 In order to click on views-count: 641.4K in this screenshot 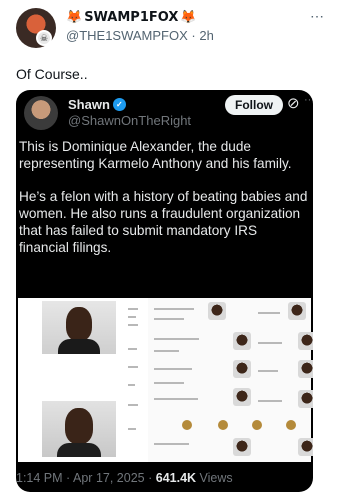, I will do `click(176, 478)`.